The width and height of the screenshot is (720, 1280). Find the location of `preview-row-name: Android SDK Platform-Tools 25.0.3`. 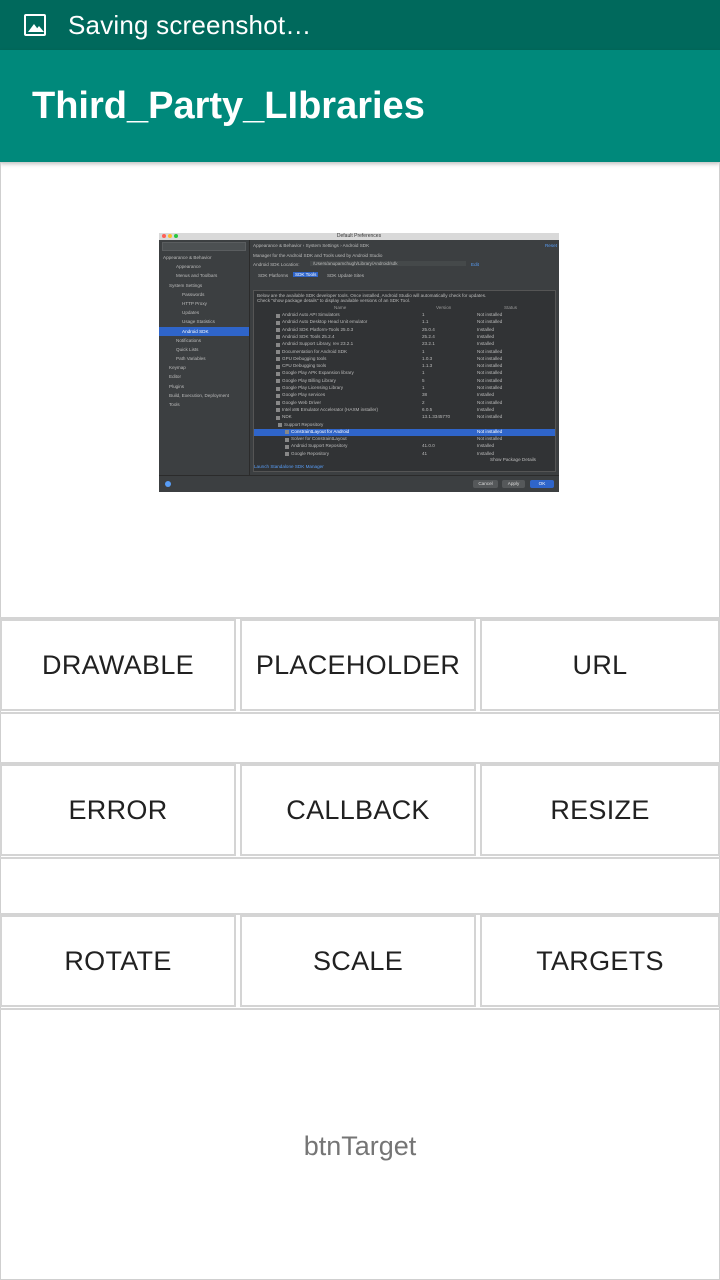

preview-row-name: Android SDK Platform-Tools 25.0.3 is located at coordinates (318, 329).